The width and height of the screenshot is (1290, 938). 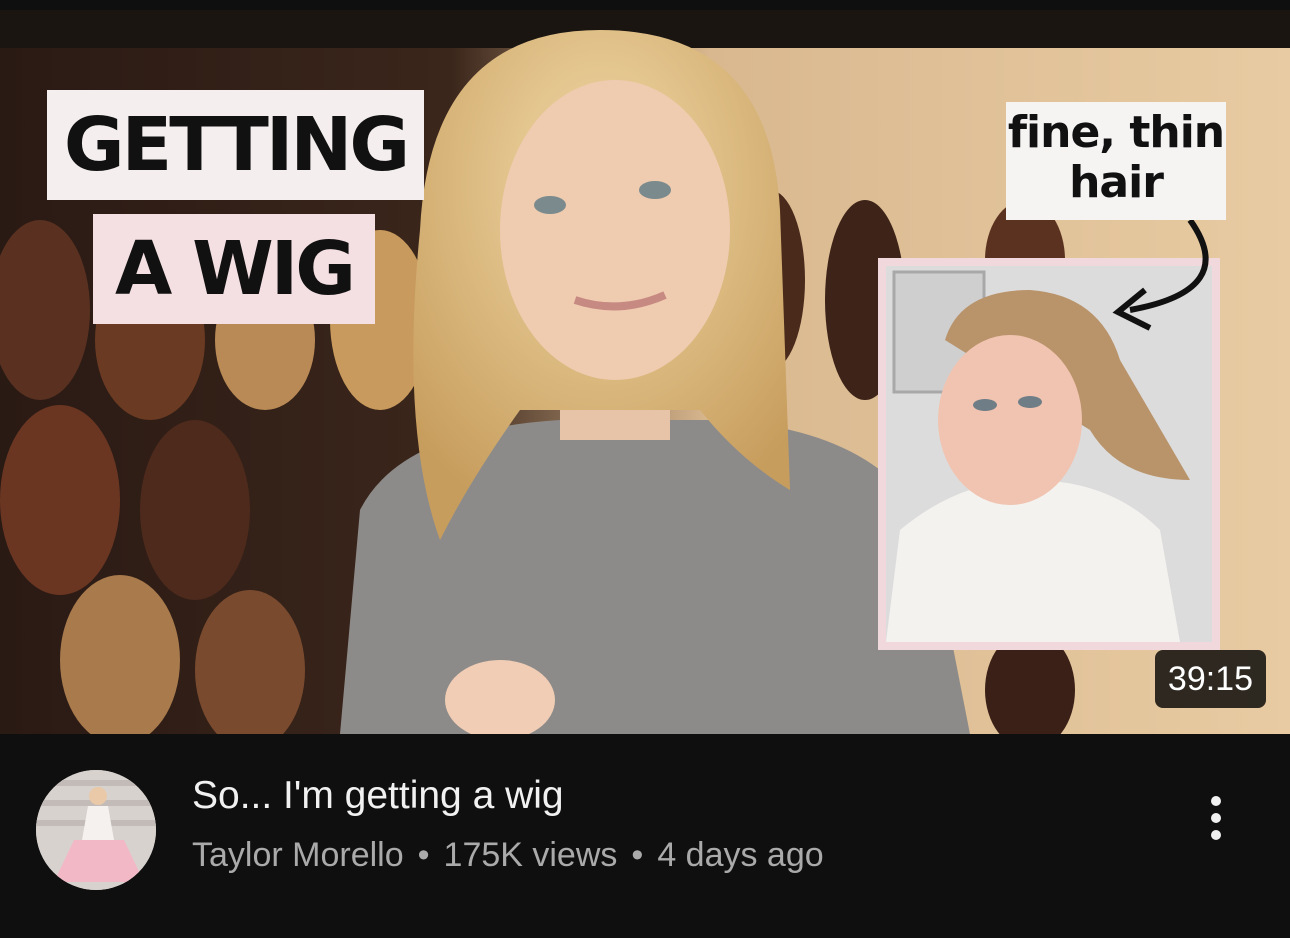 What do you see at coordinates (378, 796) in the screenshot?
I see `video-title: So... I'm getting a wig` at bounding box center [378, 796].